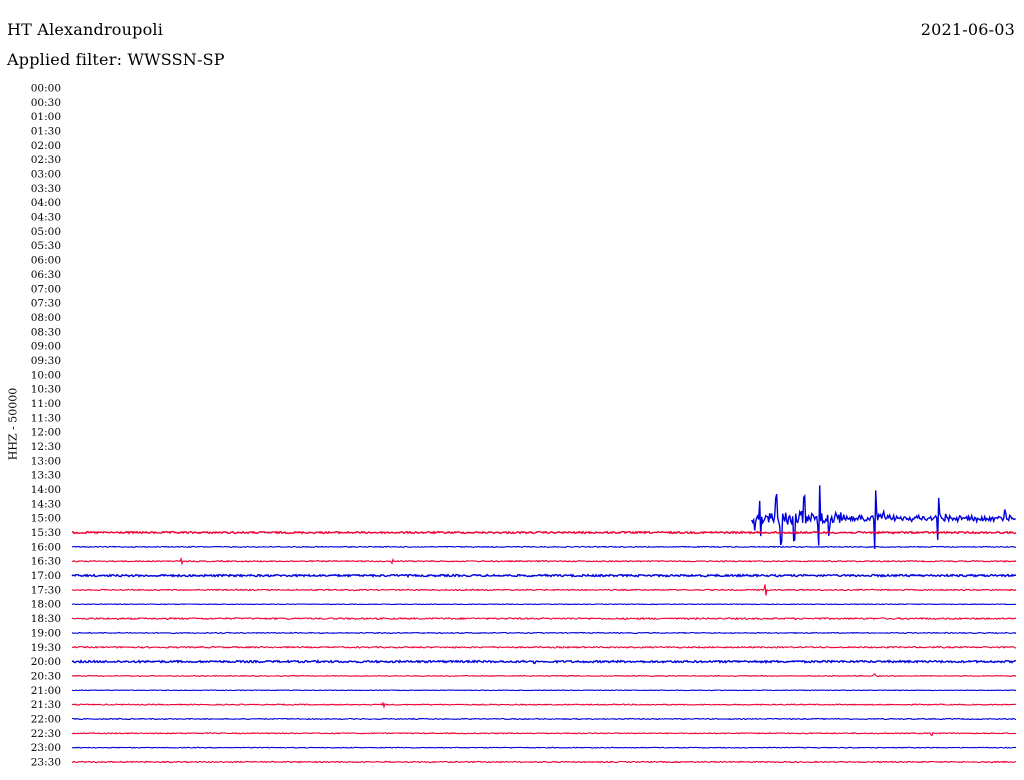  I want to click on time-label: 08:00, so click(46, 318).